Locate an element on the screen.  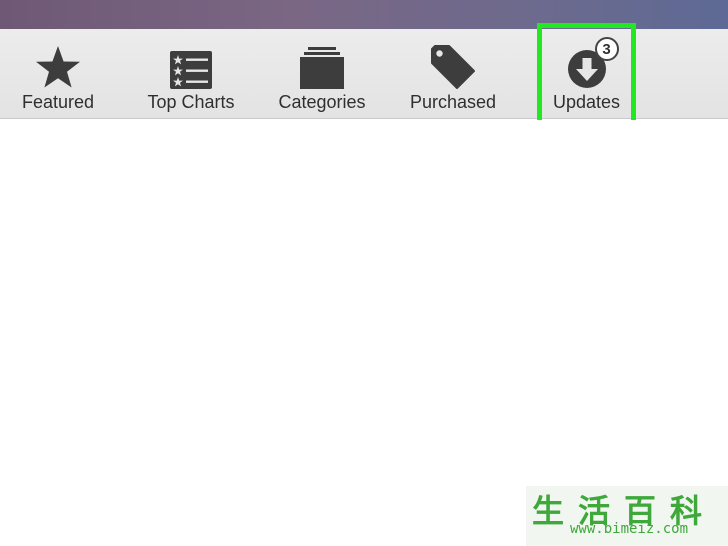
tab-purchased: Purchased is located at coordinates (453, 74).